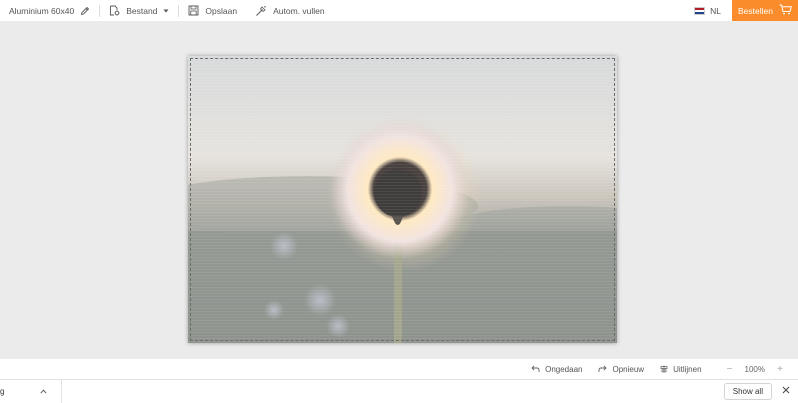  I want to click on canvas-actions-bar: Ongedaan Opnieuw Uitlijnen − 100% +, so click(399, 369).